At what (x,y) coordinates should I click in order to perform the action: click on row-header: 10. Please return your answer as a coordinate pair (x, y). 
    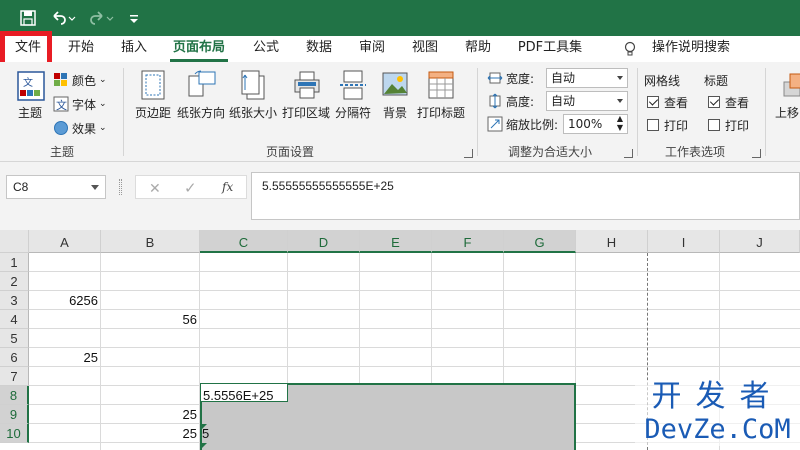
    Looking at the image, I should click on (14, 433).